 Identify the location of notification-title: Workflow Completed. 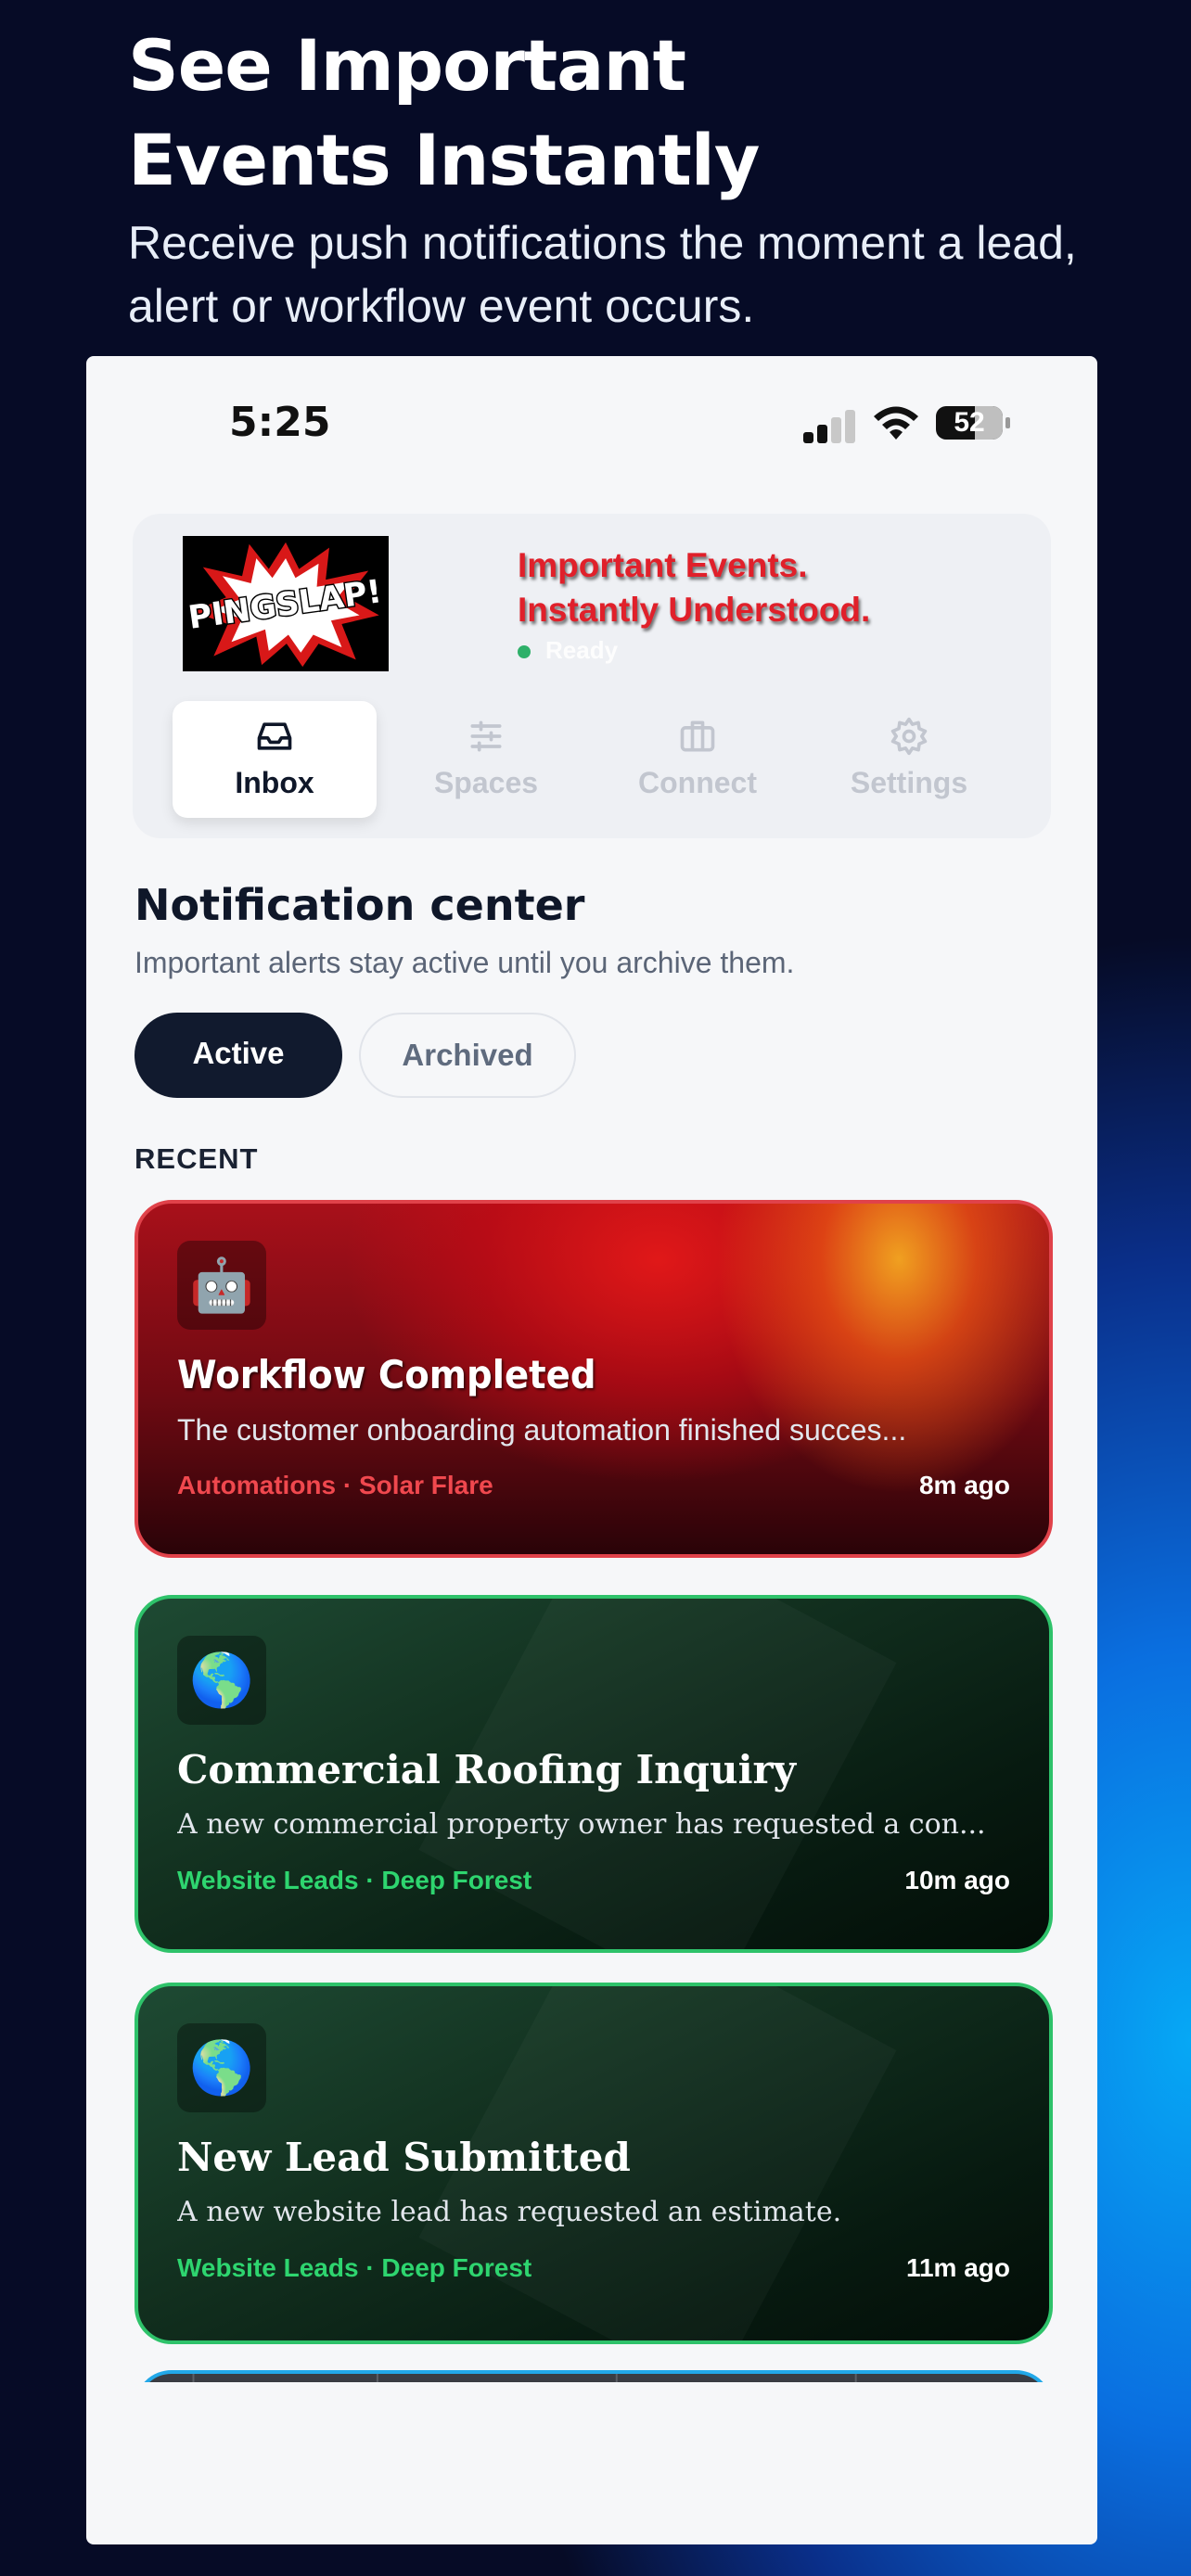
(386, 1374).